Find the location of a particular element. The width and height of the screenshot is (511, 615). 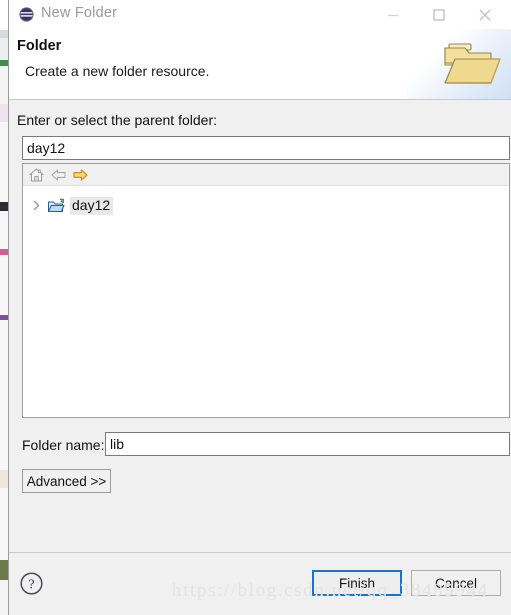

close-icon is located at coordinates (485, 14).